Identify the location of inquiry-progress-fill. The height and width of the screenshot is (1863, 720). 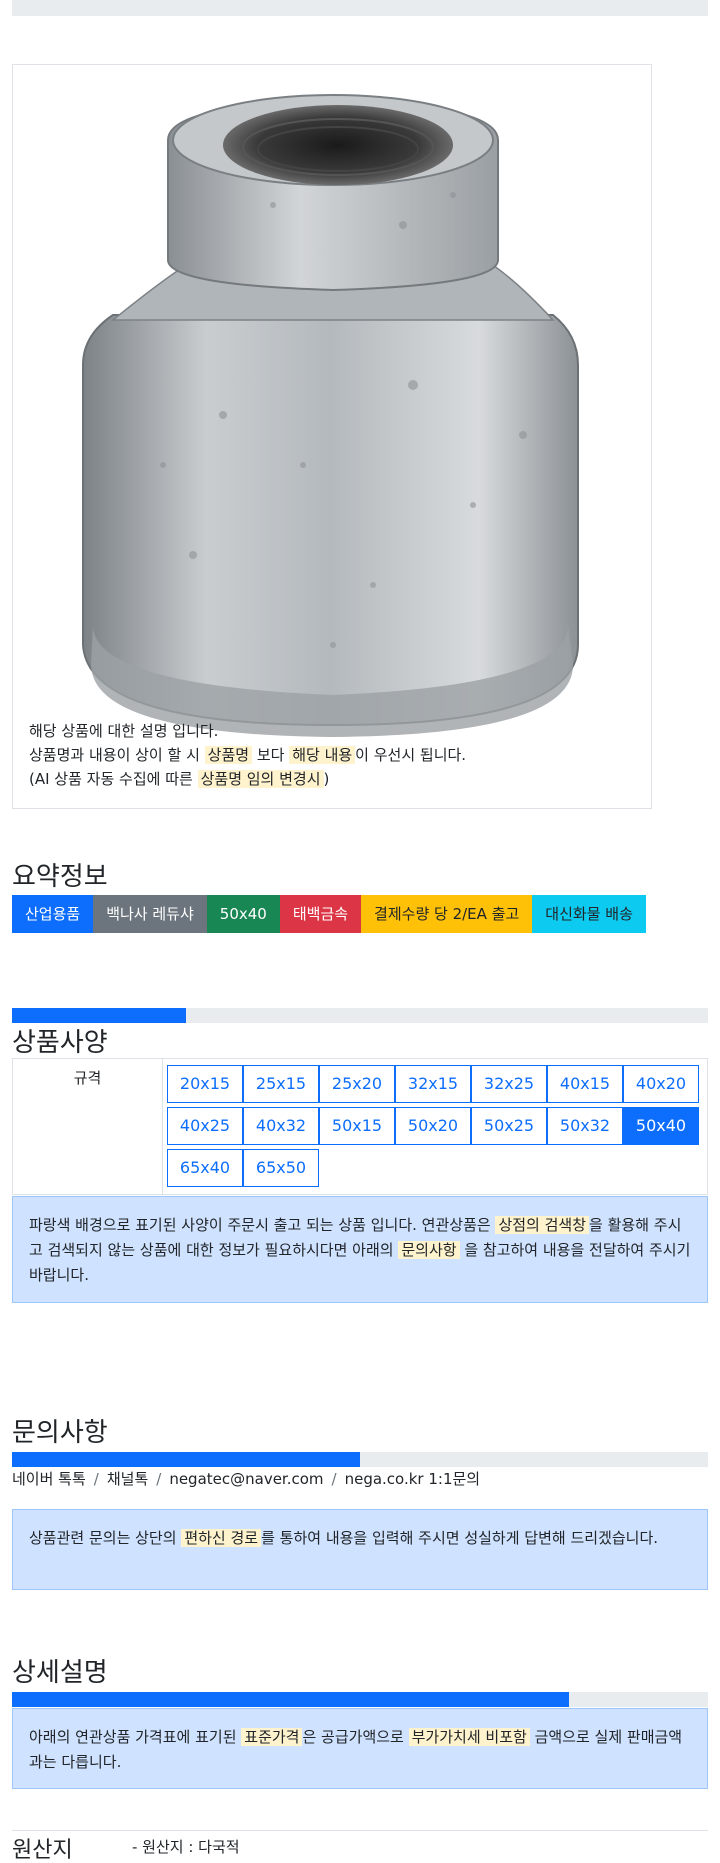
(186, 1459).